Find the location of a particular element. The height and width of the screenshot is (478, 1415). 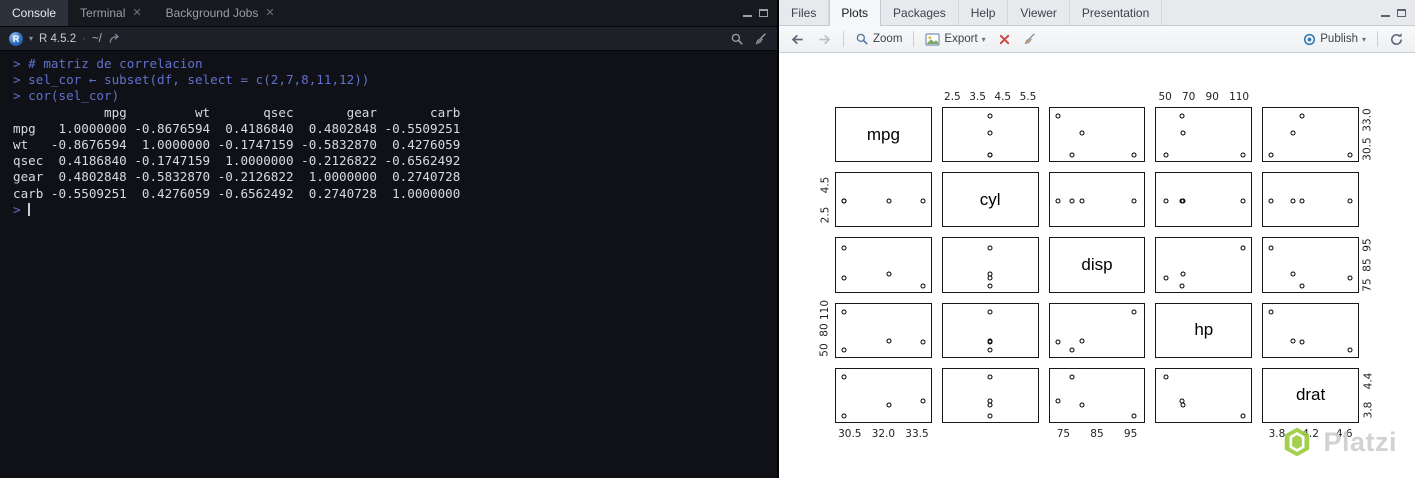

export-image-icon is located at coordinates (933, 39).